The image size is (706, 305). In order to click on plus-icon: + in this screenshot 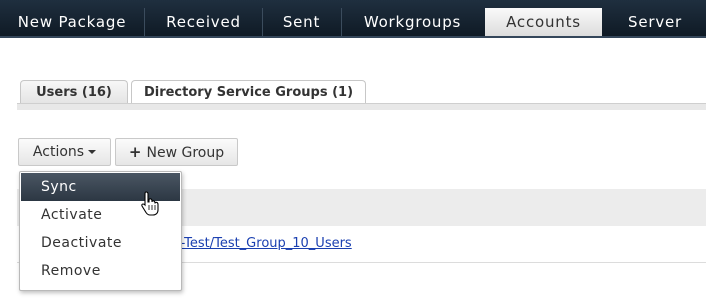, I will do `click(135, 152)`.